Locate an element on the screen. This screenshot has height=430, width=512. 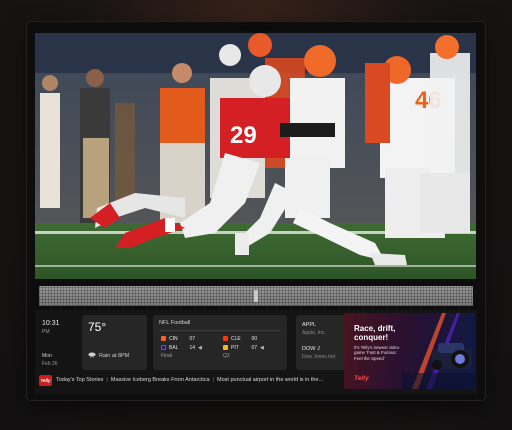
promo-title: Race, drift, conquer! is located at coordinates (375, 333).